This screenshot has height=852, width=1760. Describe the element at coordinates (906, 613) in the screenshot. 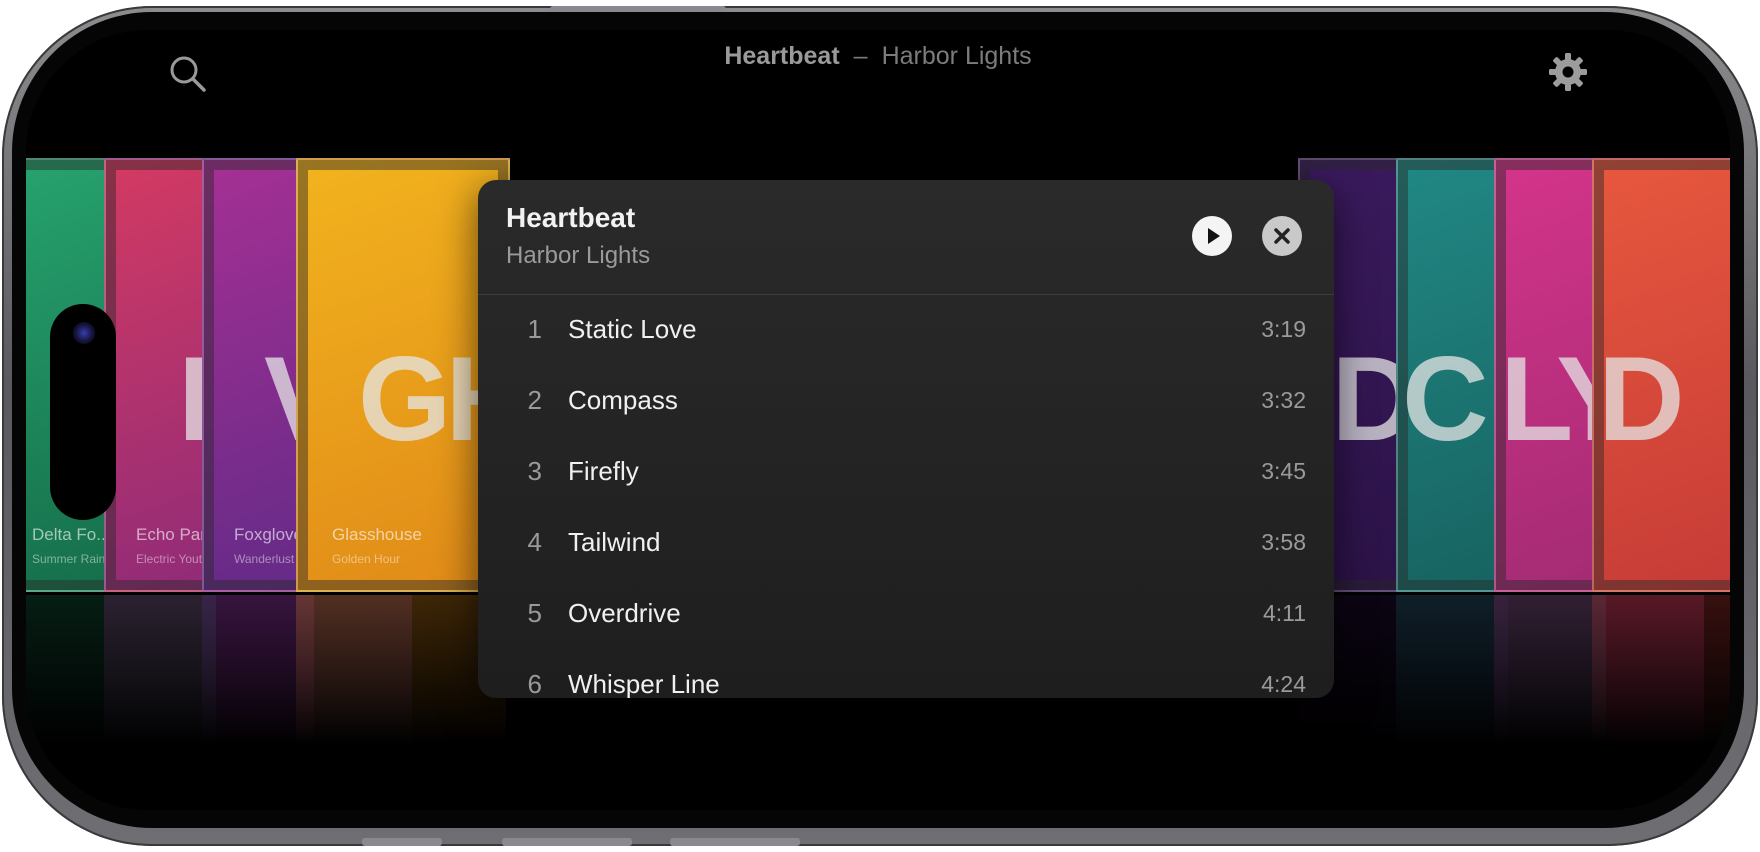

I see `track-row: 5 Overdrive 4:11` at that location.